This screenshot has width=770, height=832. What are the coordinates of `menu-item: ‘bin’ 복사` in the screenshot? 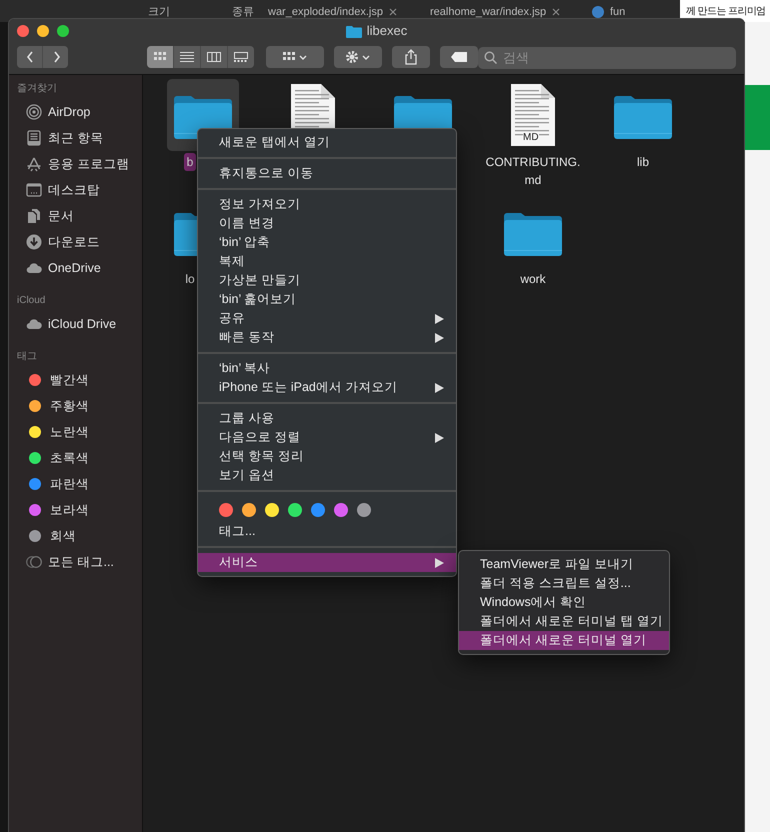 It's located at (327, 368).